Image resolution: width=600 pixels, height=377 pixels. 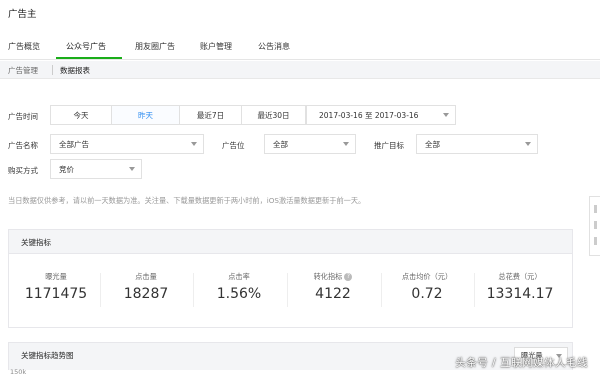 What do you see at coordinates (146, 294) in the screenshot?
I see `metric-value: 18287` at bounding box center [146, 294].